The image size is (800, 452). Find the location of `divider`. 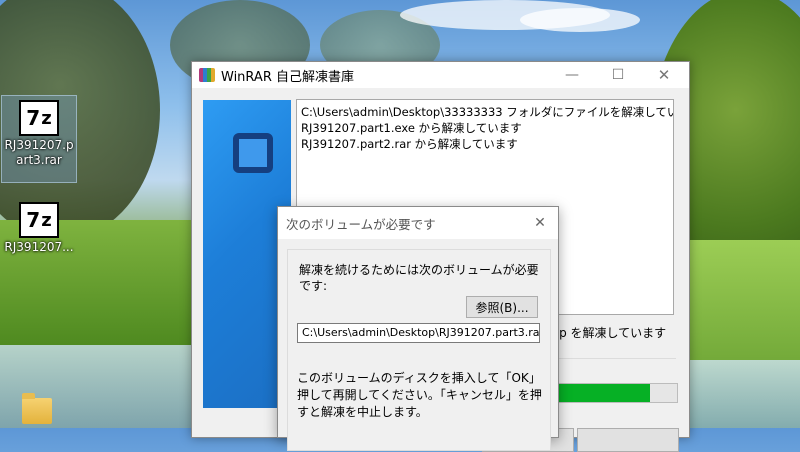

divider is located at coordinates (614, 358).